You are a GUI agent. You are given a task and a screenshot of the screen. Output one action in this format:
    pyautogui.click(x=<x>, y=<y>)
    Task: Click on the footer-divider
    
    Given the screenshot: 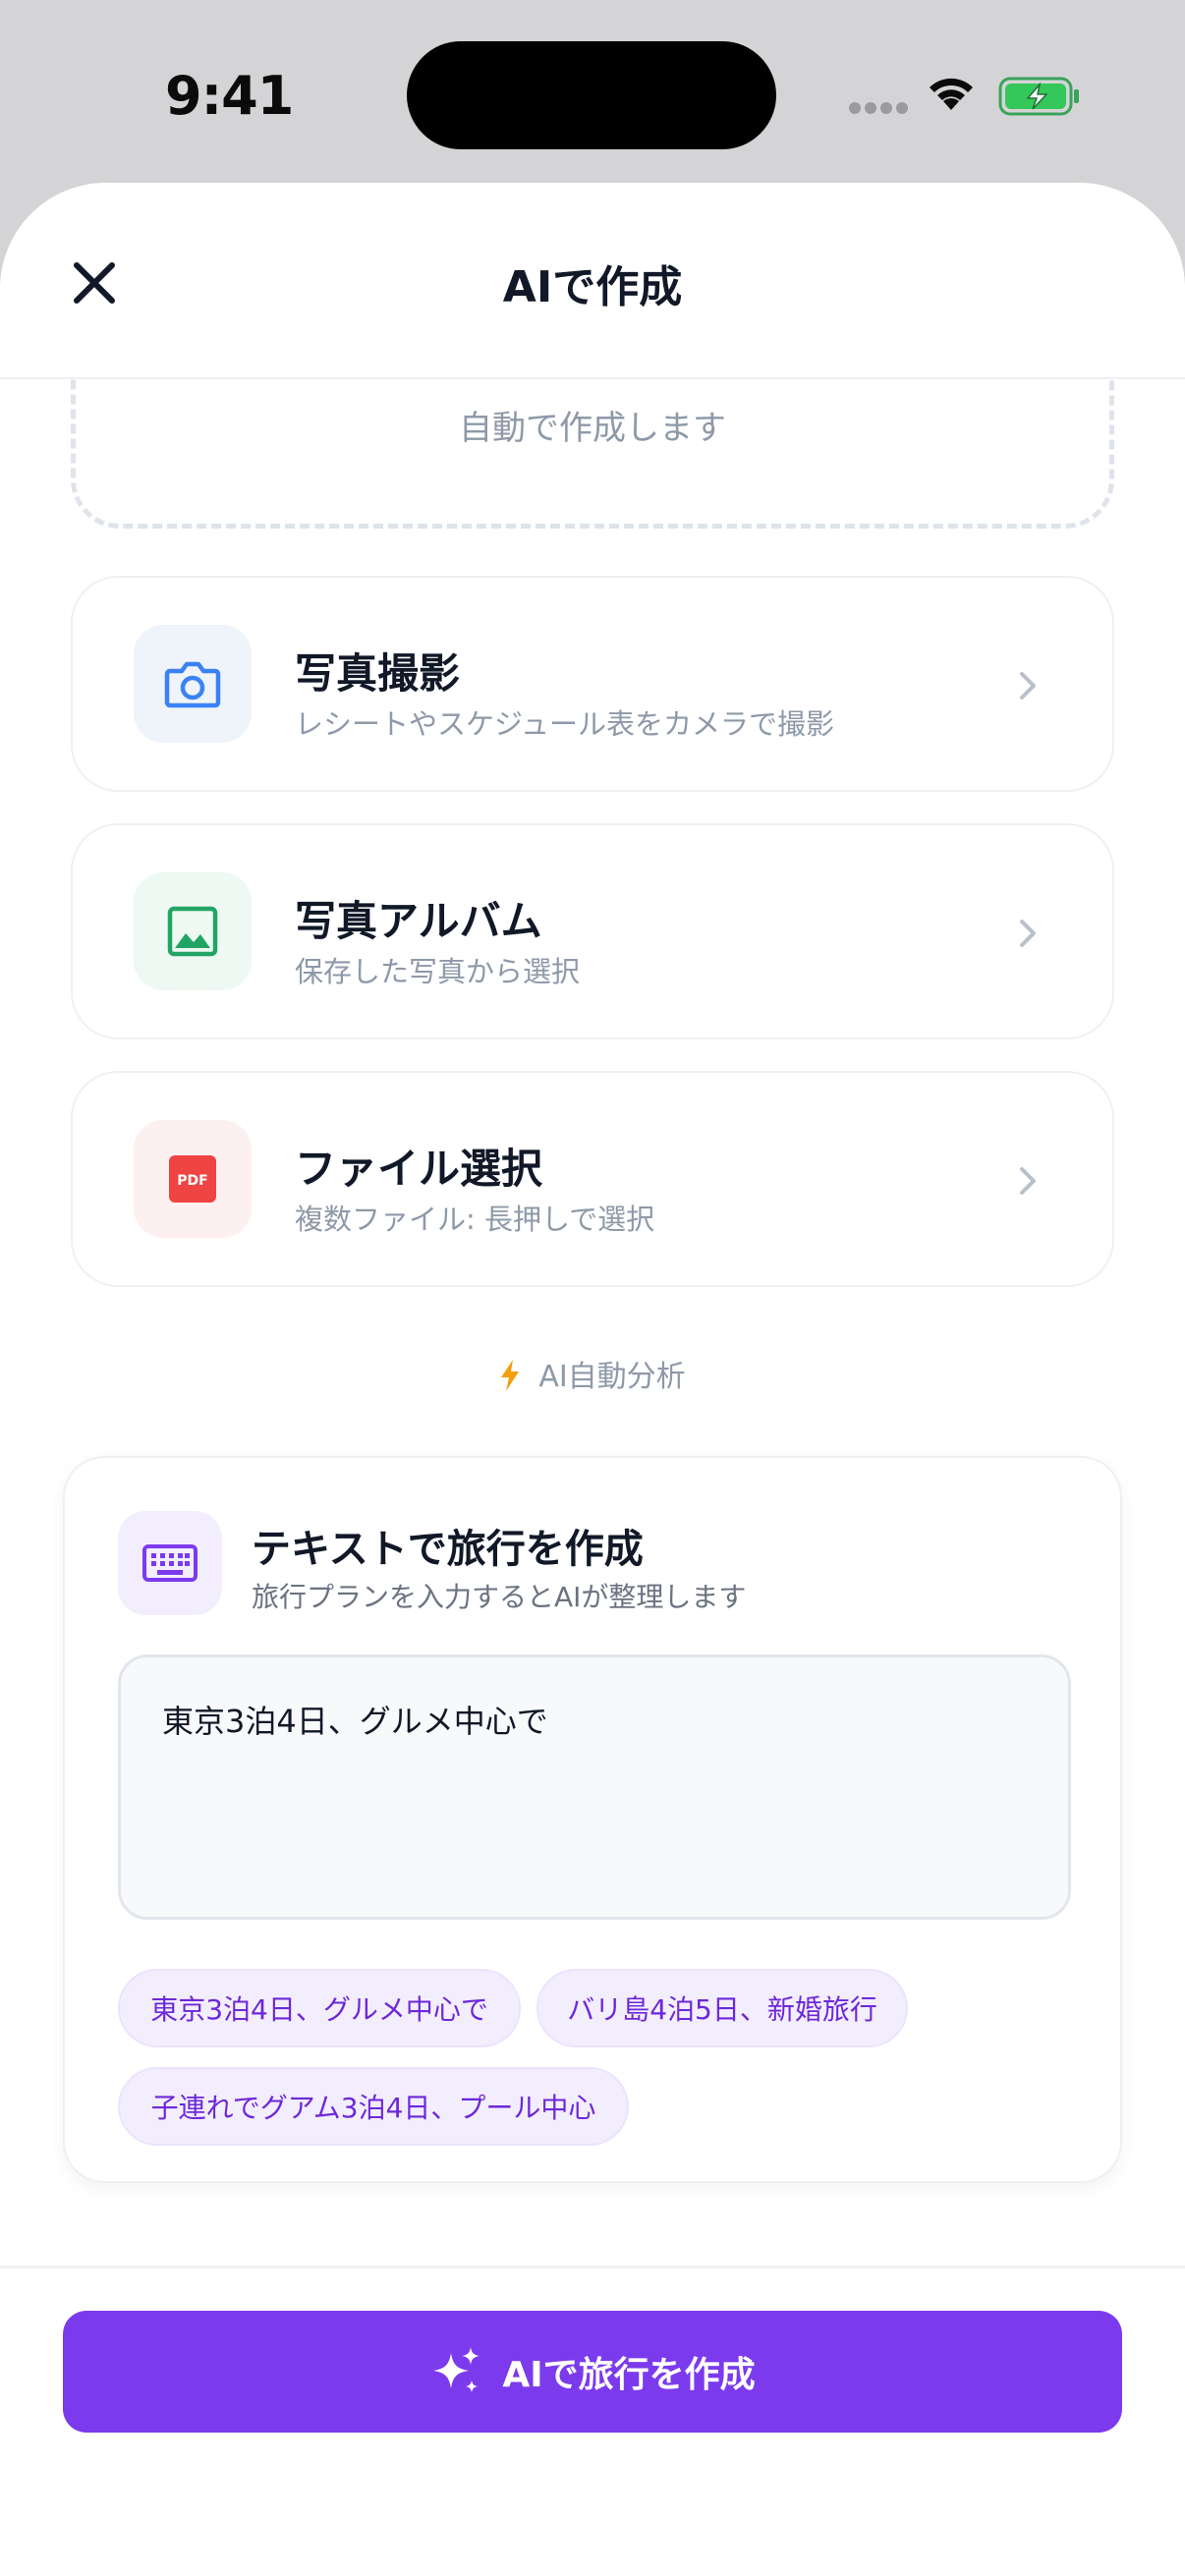 What is the action you would take?
    pyautogui.click(x=592, y=2267)
    